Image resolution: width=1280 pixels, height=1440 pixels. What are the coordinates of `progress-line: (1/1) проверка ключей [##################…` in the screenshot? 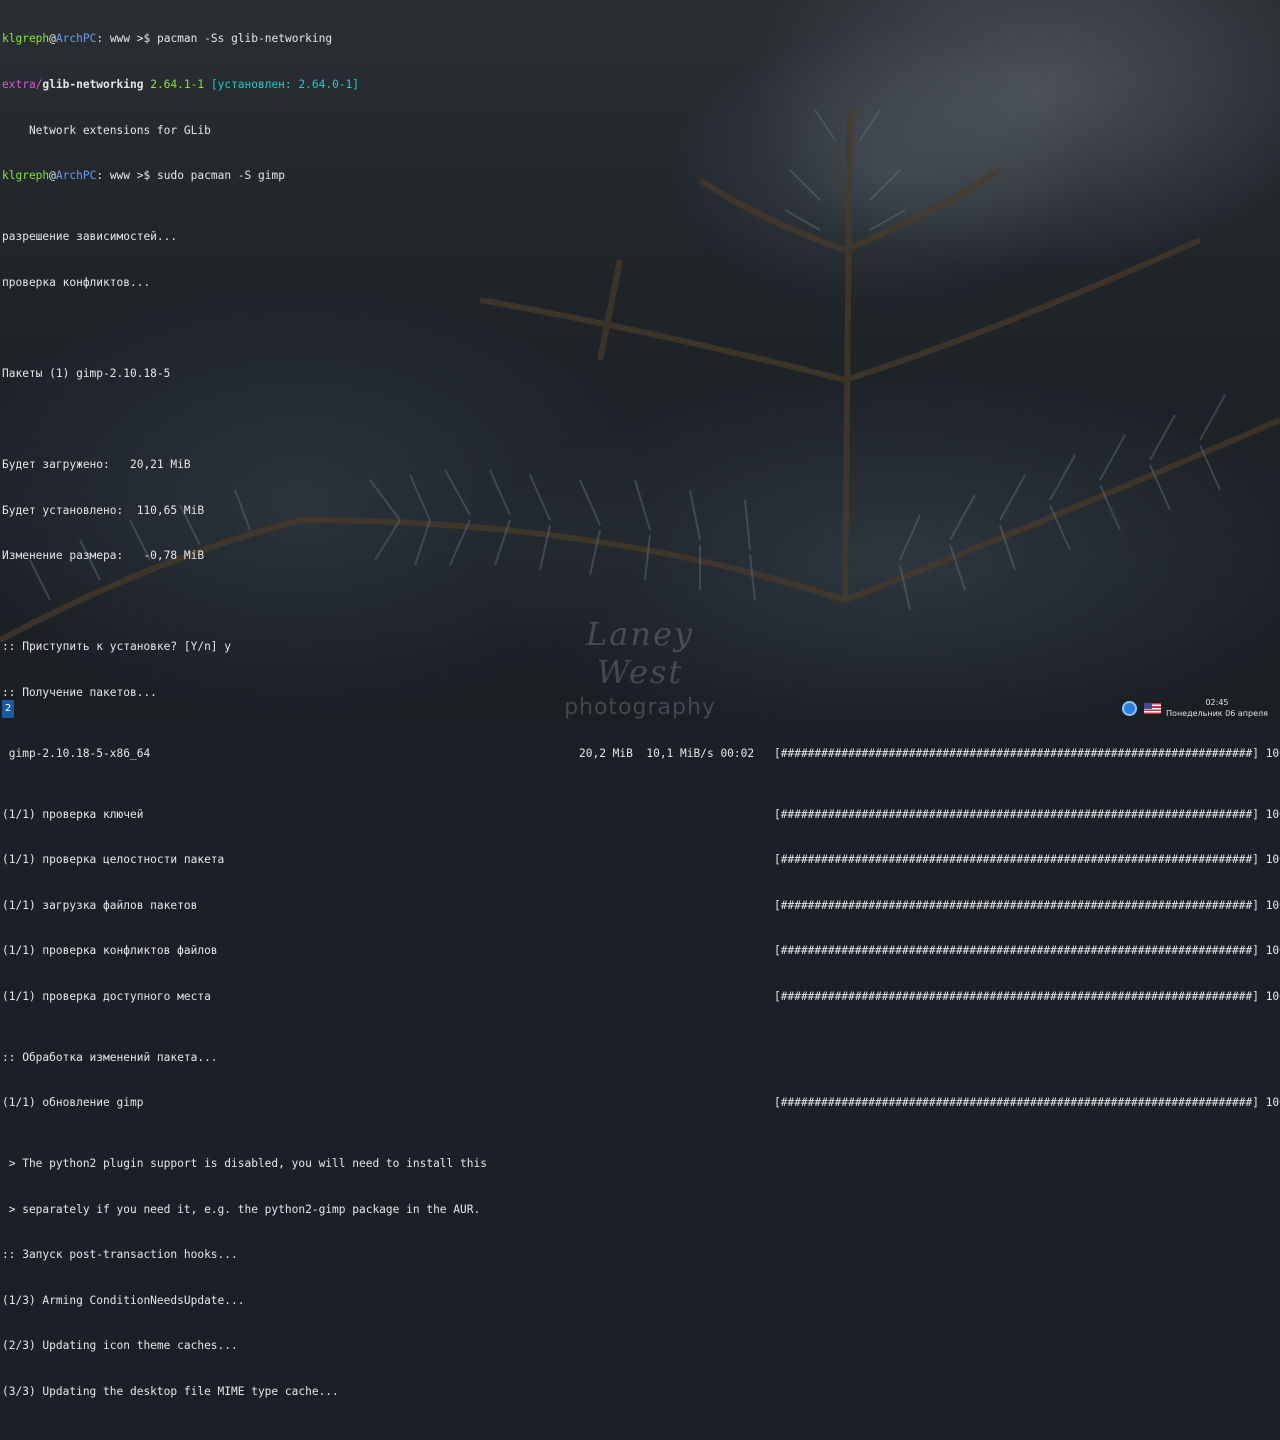 It's located at (641, 814).